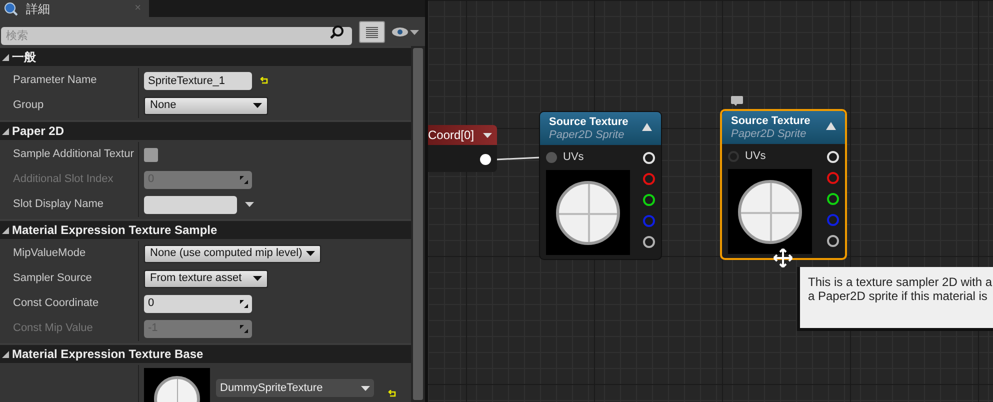  I want to click on property-label: Sample Additional Textur, so click(73, 154).